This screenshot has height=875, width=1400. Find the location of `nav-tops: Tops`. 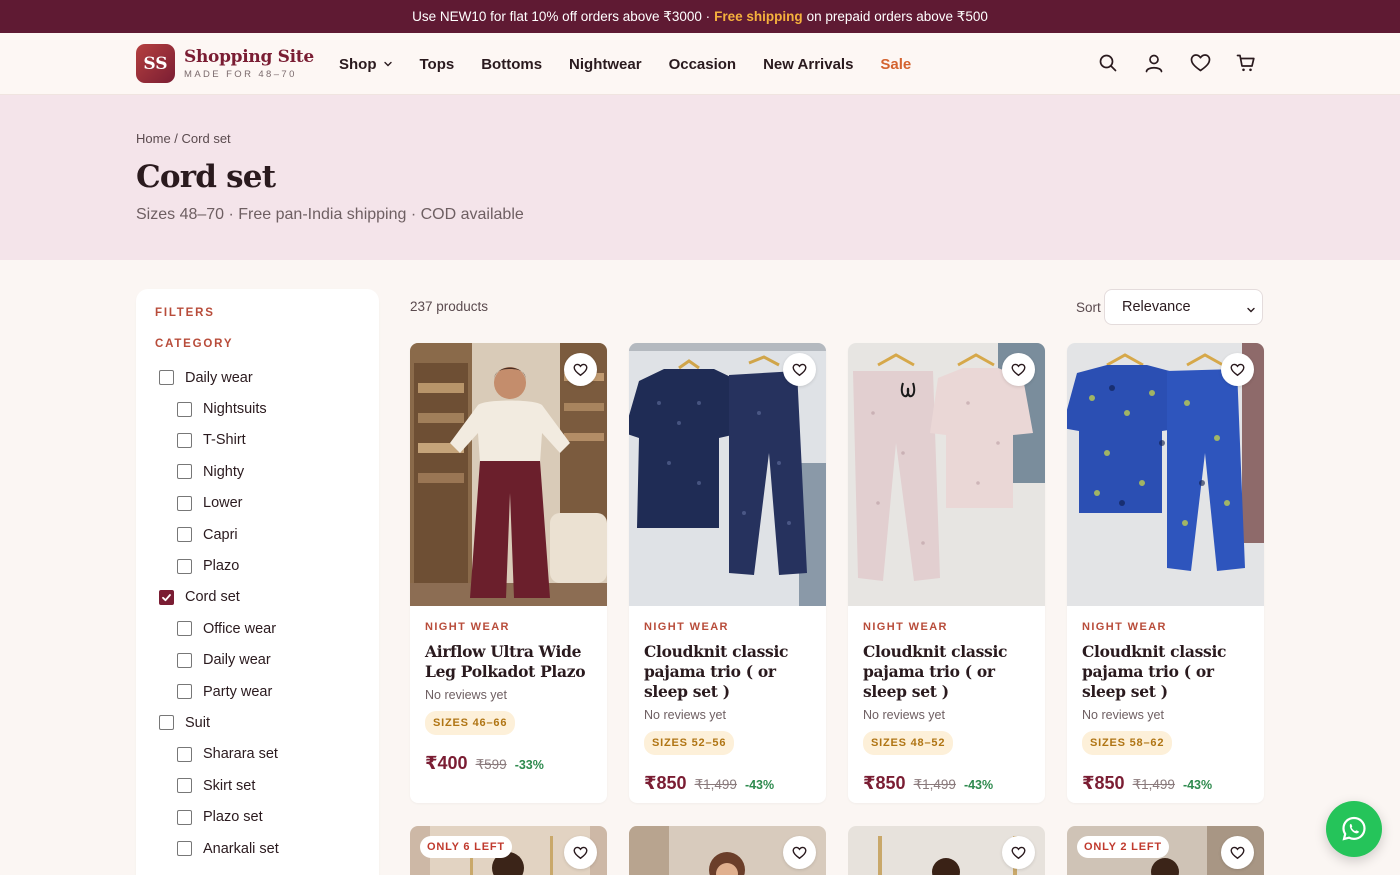

nav-tops: Tops is located at coordinates (437, 64).